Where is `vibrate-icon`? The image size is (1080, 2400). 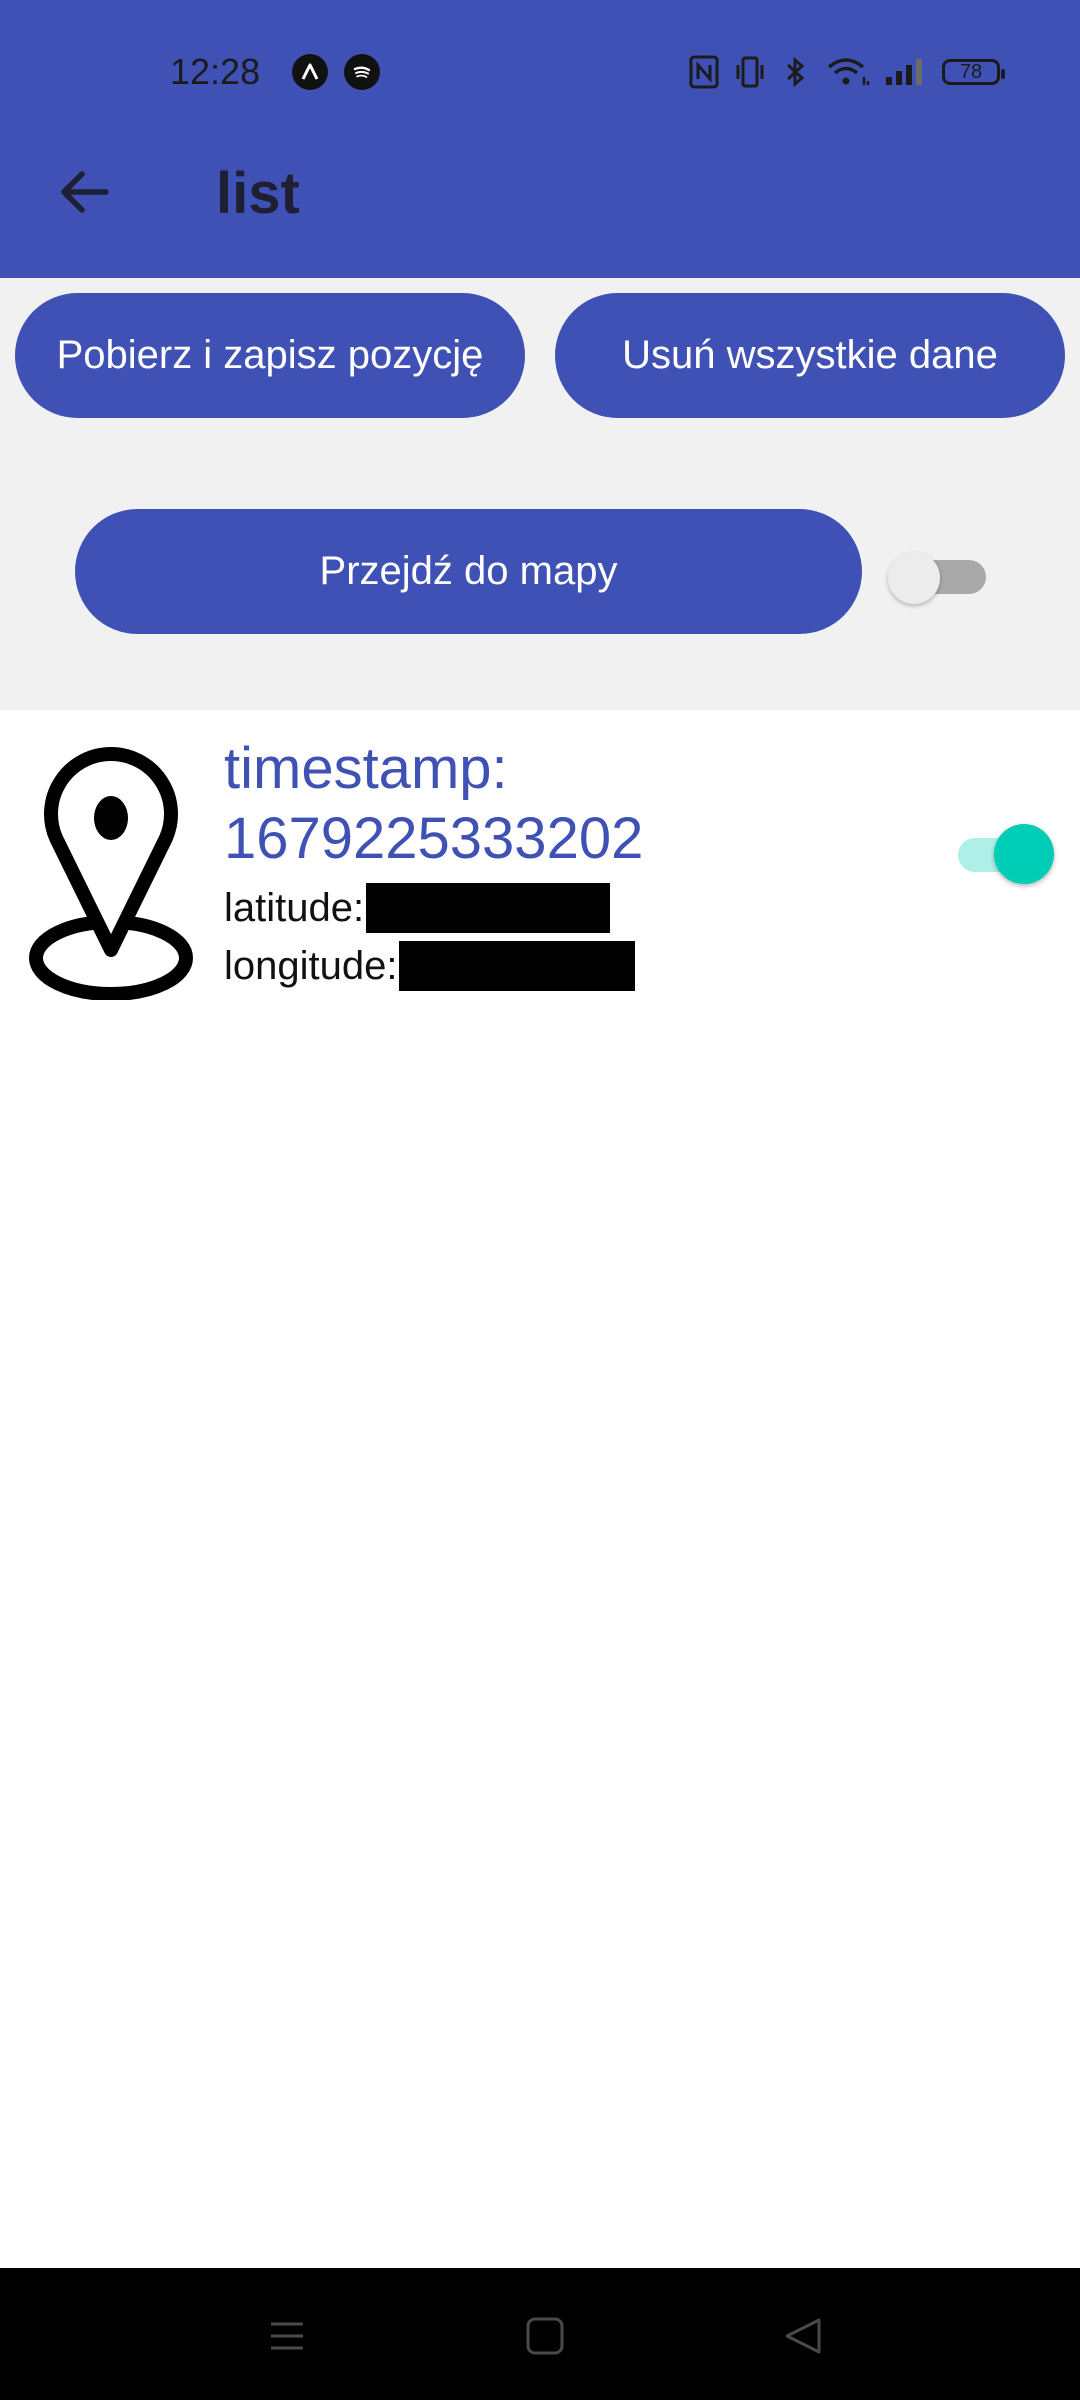
vibrate-icon is located at coordinates (750, 72).